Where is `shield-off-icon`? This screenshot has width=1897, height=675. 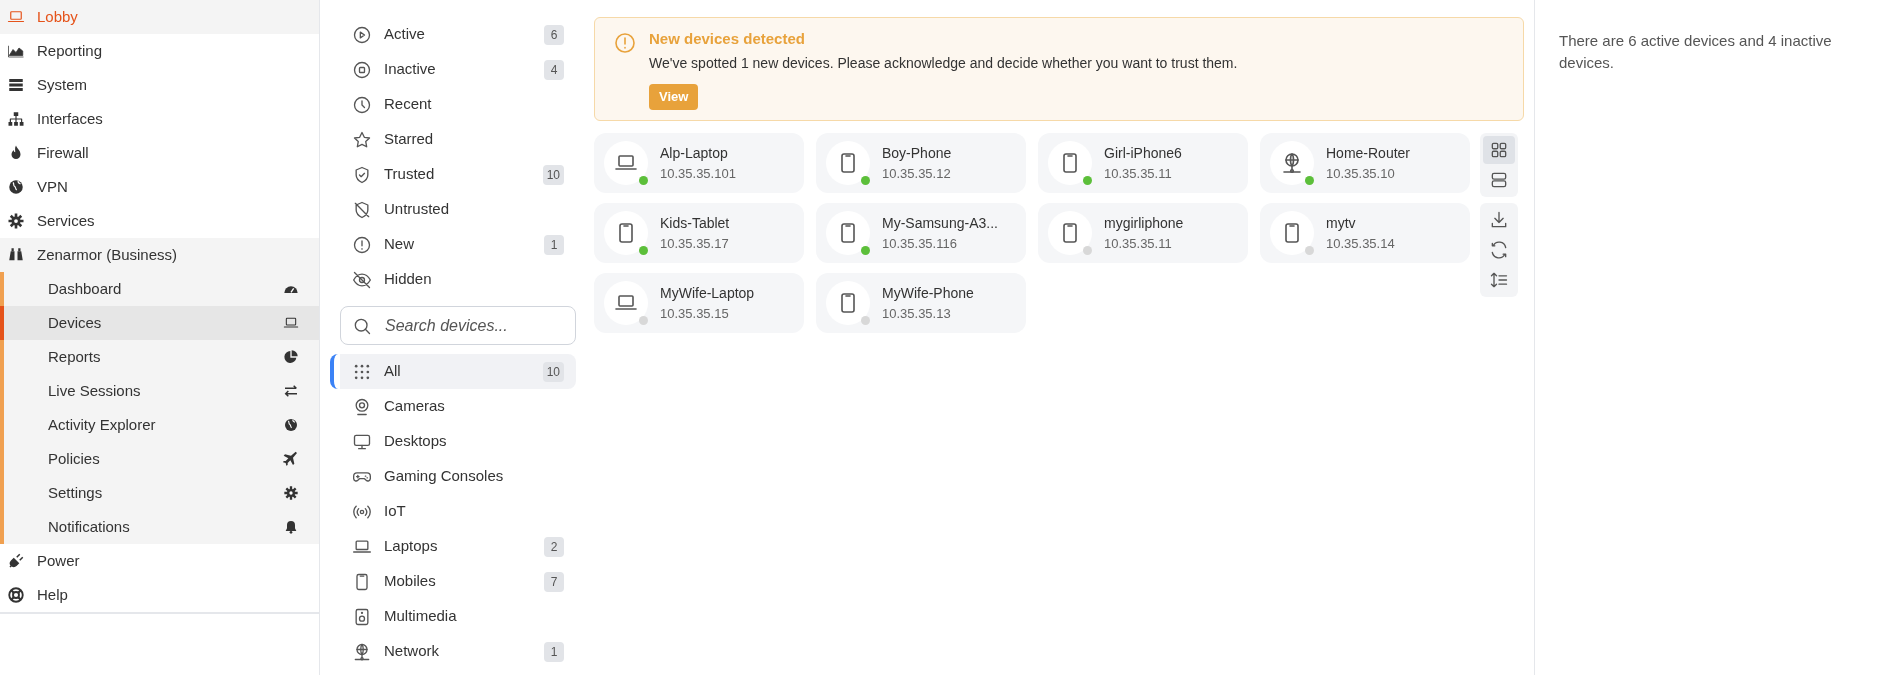
shield-off-icon is located at coordinates (362, 209).